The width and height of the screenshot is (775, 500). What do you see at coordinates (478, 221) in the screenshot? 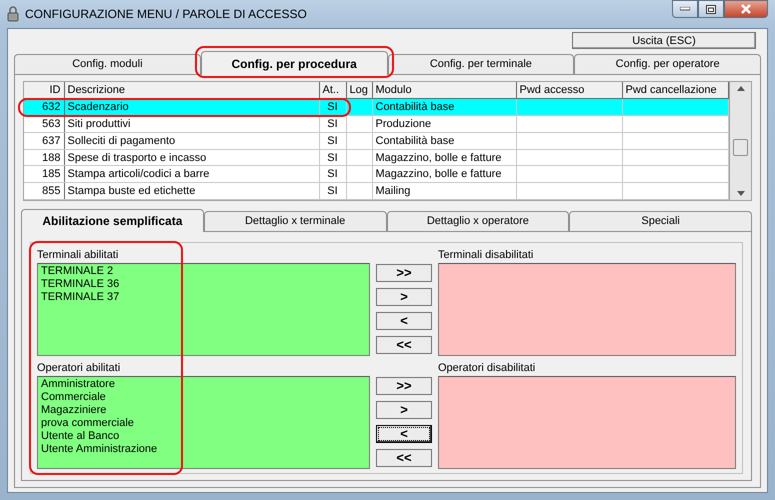
I see `tab: Dettaglio x operatore` at bounding box center [478, 221].